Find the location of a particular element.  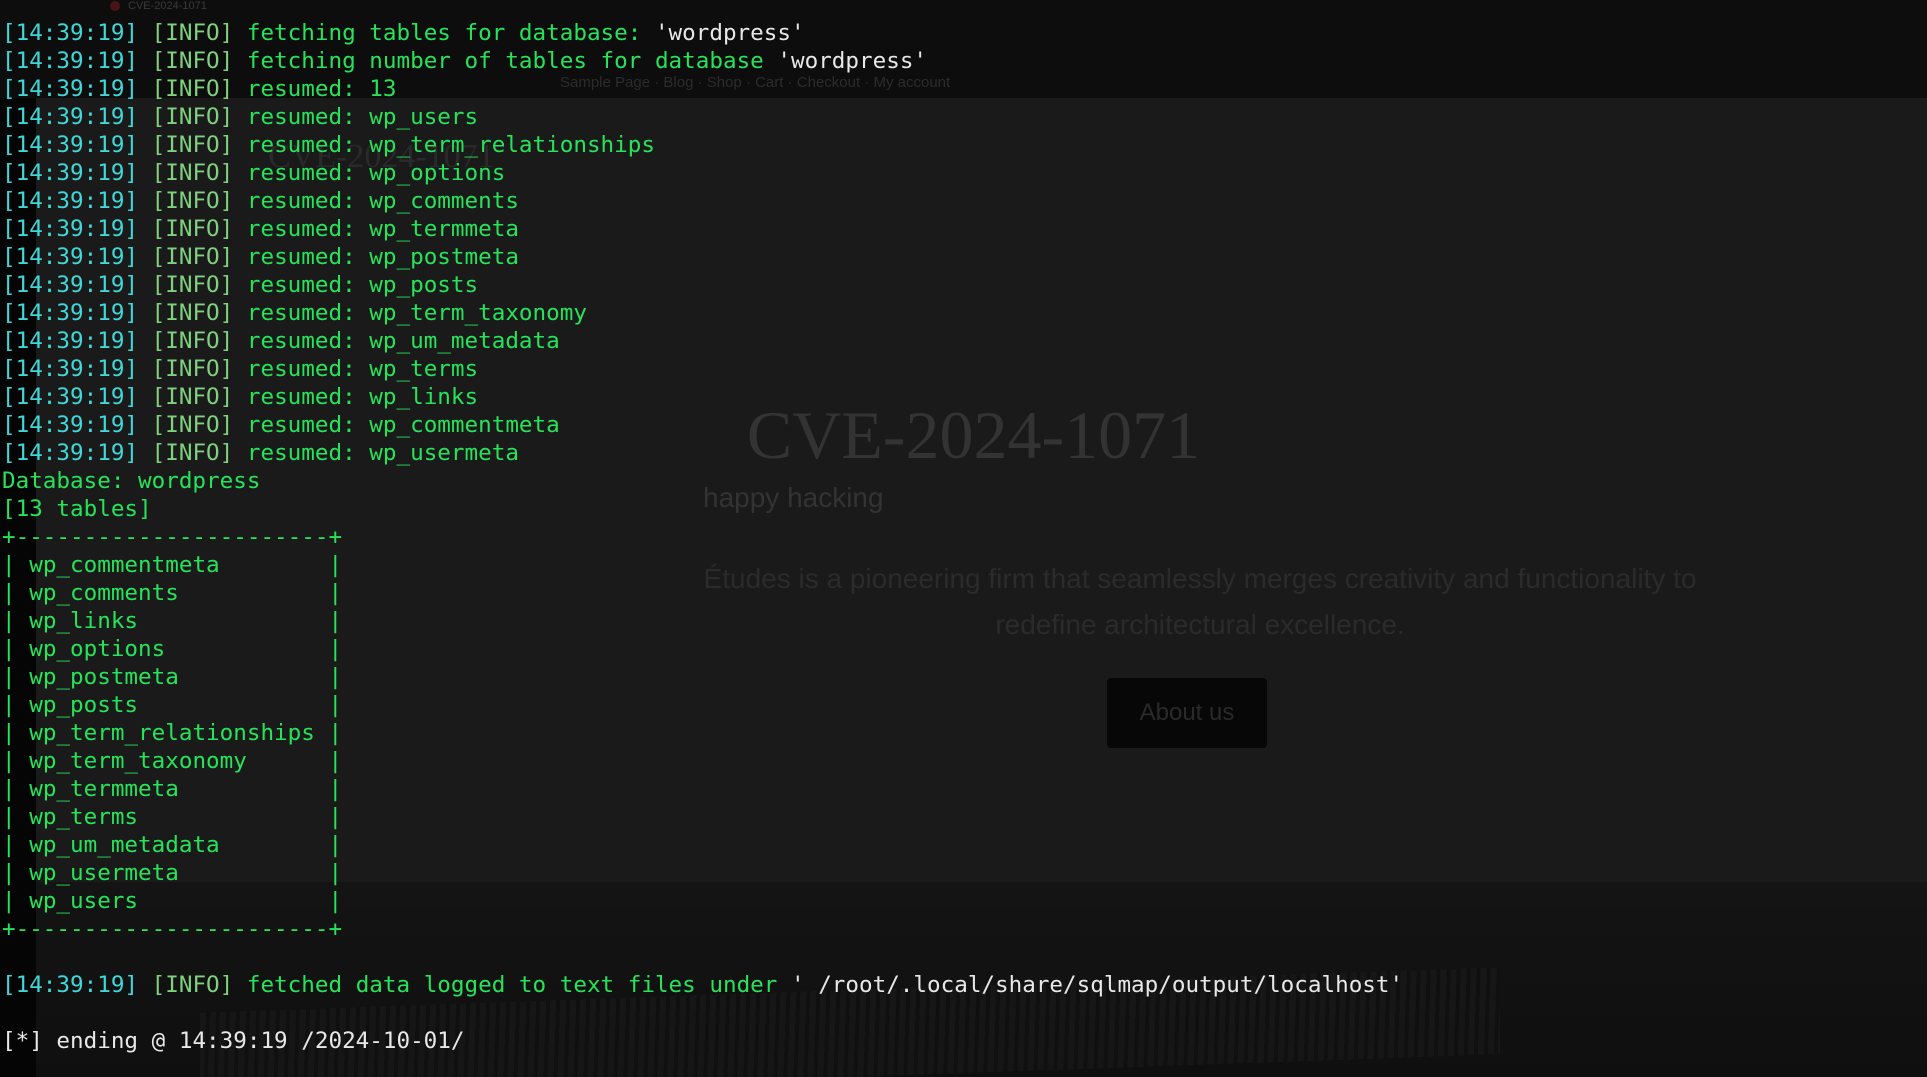

log-line: [14:39:19] [INFO] resumed: wp_comments is located at coordinates (260, 201).